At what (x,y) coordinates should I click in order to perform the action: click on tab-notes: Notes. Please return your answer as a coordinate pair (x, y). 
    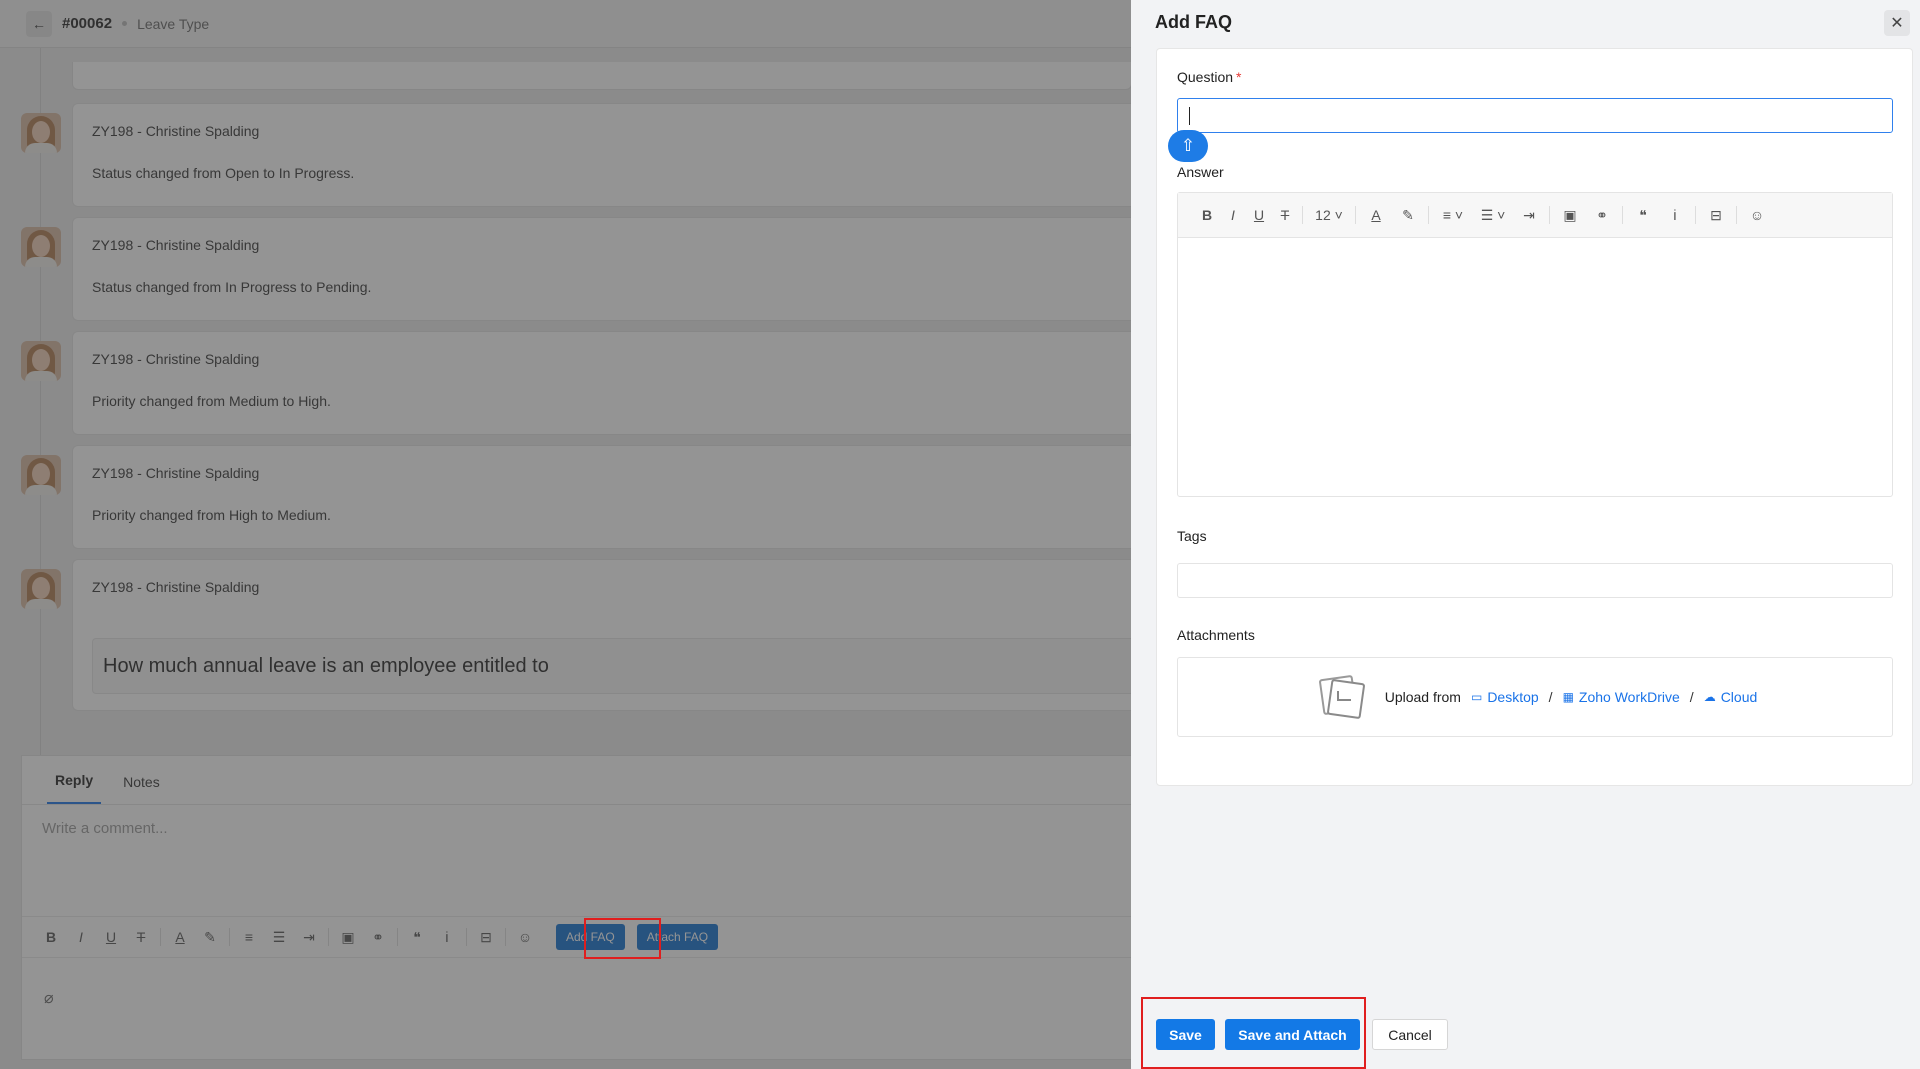
    Looking at the image, I should click on (141, 789).